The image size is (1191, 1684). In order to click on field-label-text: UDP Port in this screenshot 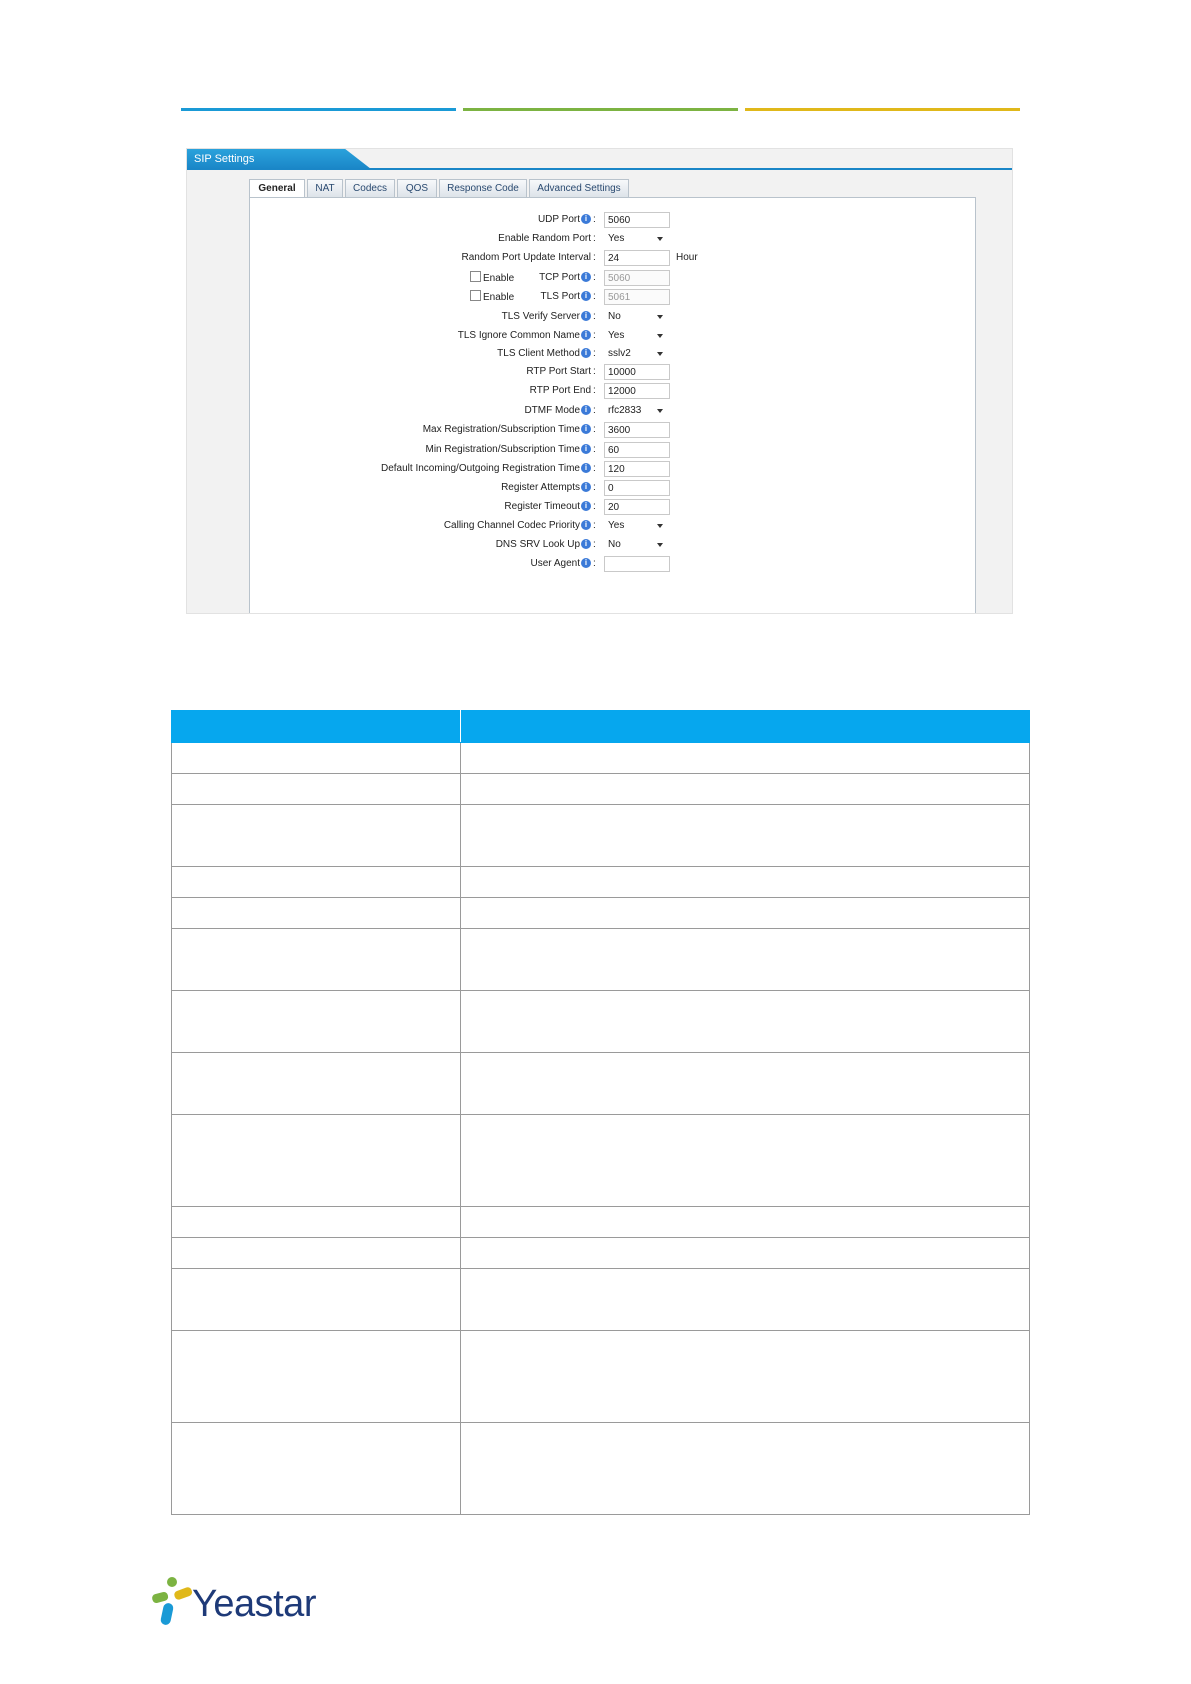, I will do `click(558, 219)`.